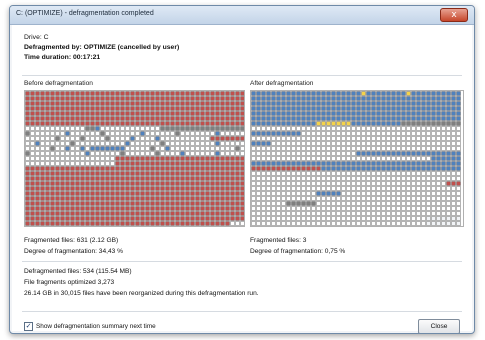 The width and height of the screenshot is (485, 340). What do you see at coordinates (439, 326) in the screenshot?
I see `close-button: Close` at bounding box center [439, 326].